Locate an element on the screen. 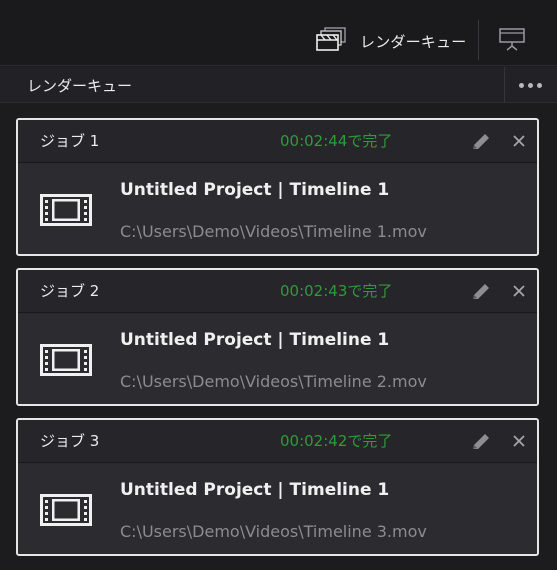 Image resolution: width=557 pixels, height=570 pixels. topbar-divider is located at coordinates (478, 40).